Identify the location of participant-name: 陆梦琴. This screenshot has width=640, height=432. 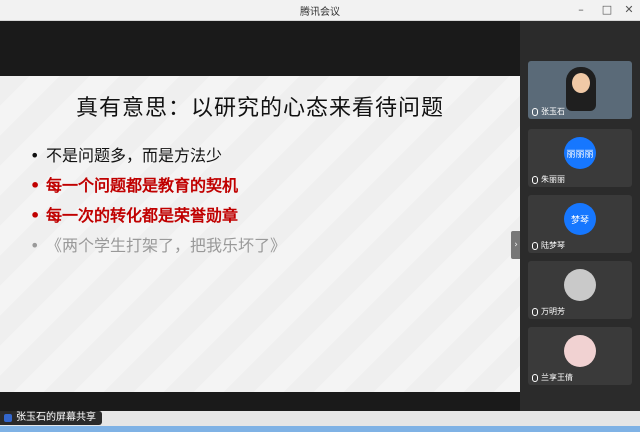
(553, 245).